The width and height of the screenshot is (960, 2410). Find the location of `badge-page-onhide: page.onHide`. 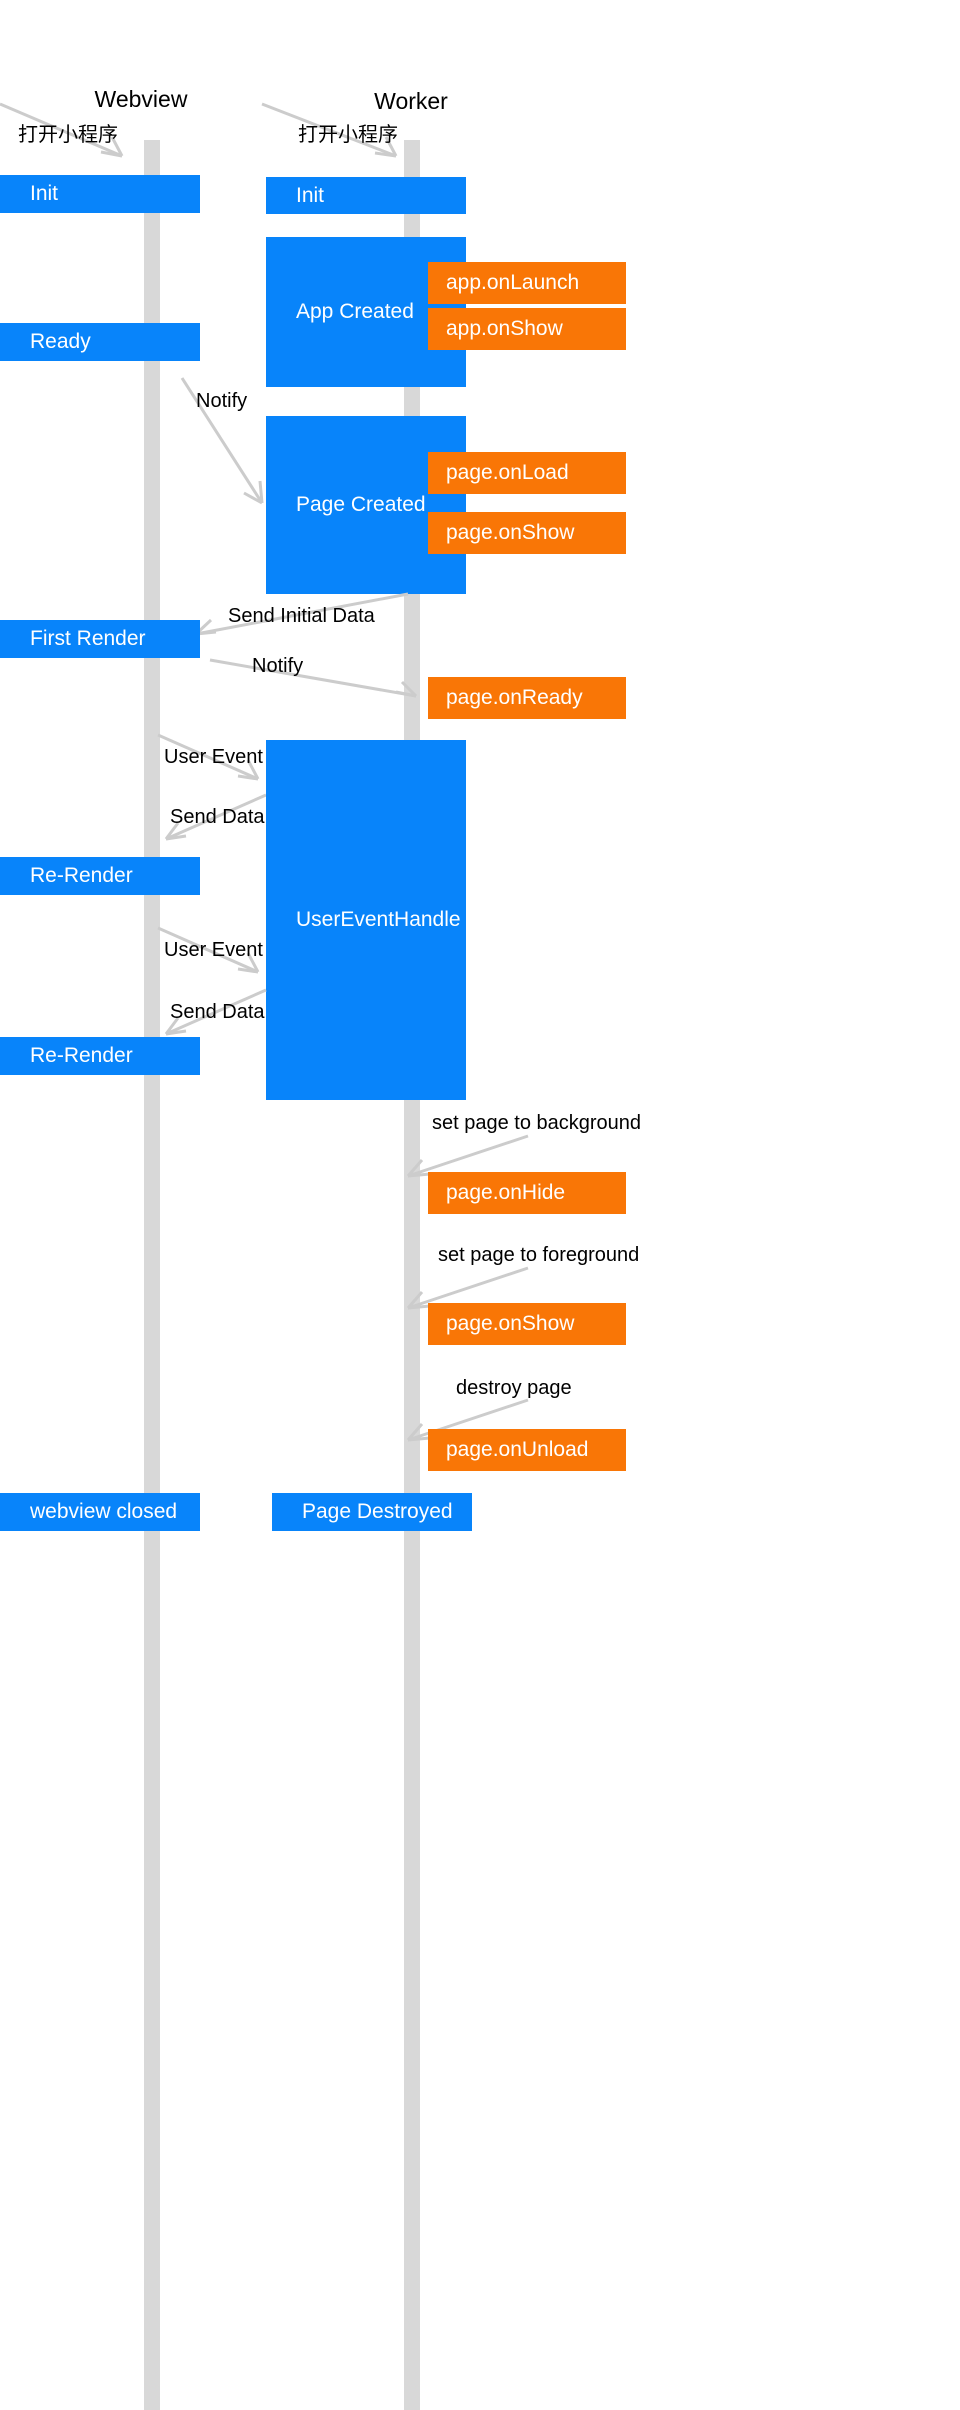

badge-page-onhide: page.onHide is located at coordinates (527, 1193).